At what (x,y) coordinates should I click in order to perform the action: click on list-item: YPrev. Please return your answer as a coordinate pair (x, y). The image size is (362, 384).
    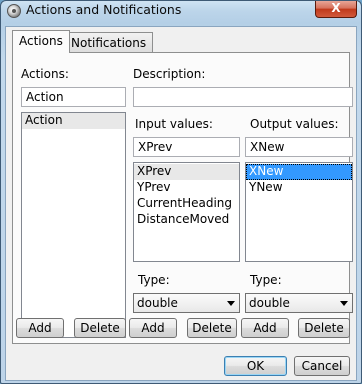
    Looking at the image, I should click on (186, 188).